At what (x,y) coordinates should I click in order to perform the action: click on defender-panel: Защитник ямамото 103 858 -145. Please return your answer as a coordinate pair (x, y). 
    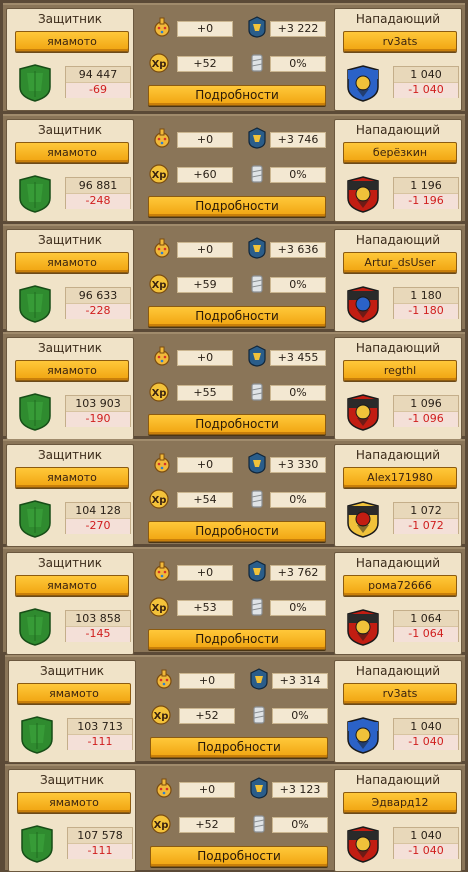
    Looking at the image, I should click on (70, 603).